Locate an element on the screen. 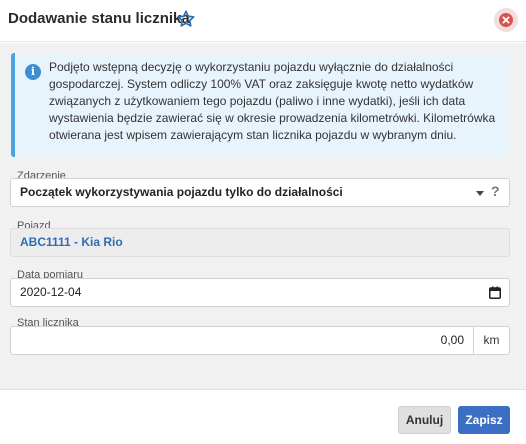 This screenshot has height=444, width=526. calendar-icon is located at coordinates (495, 292).